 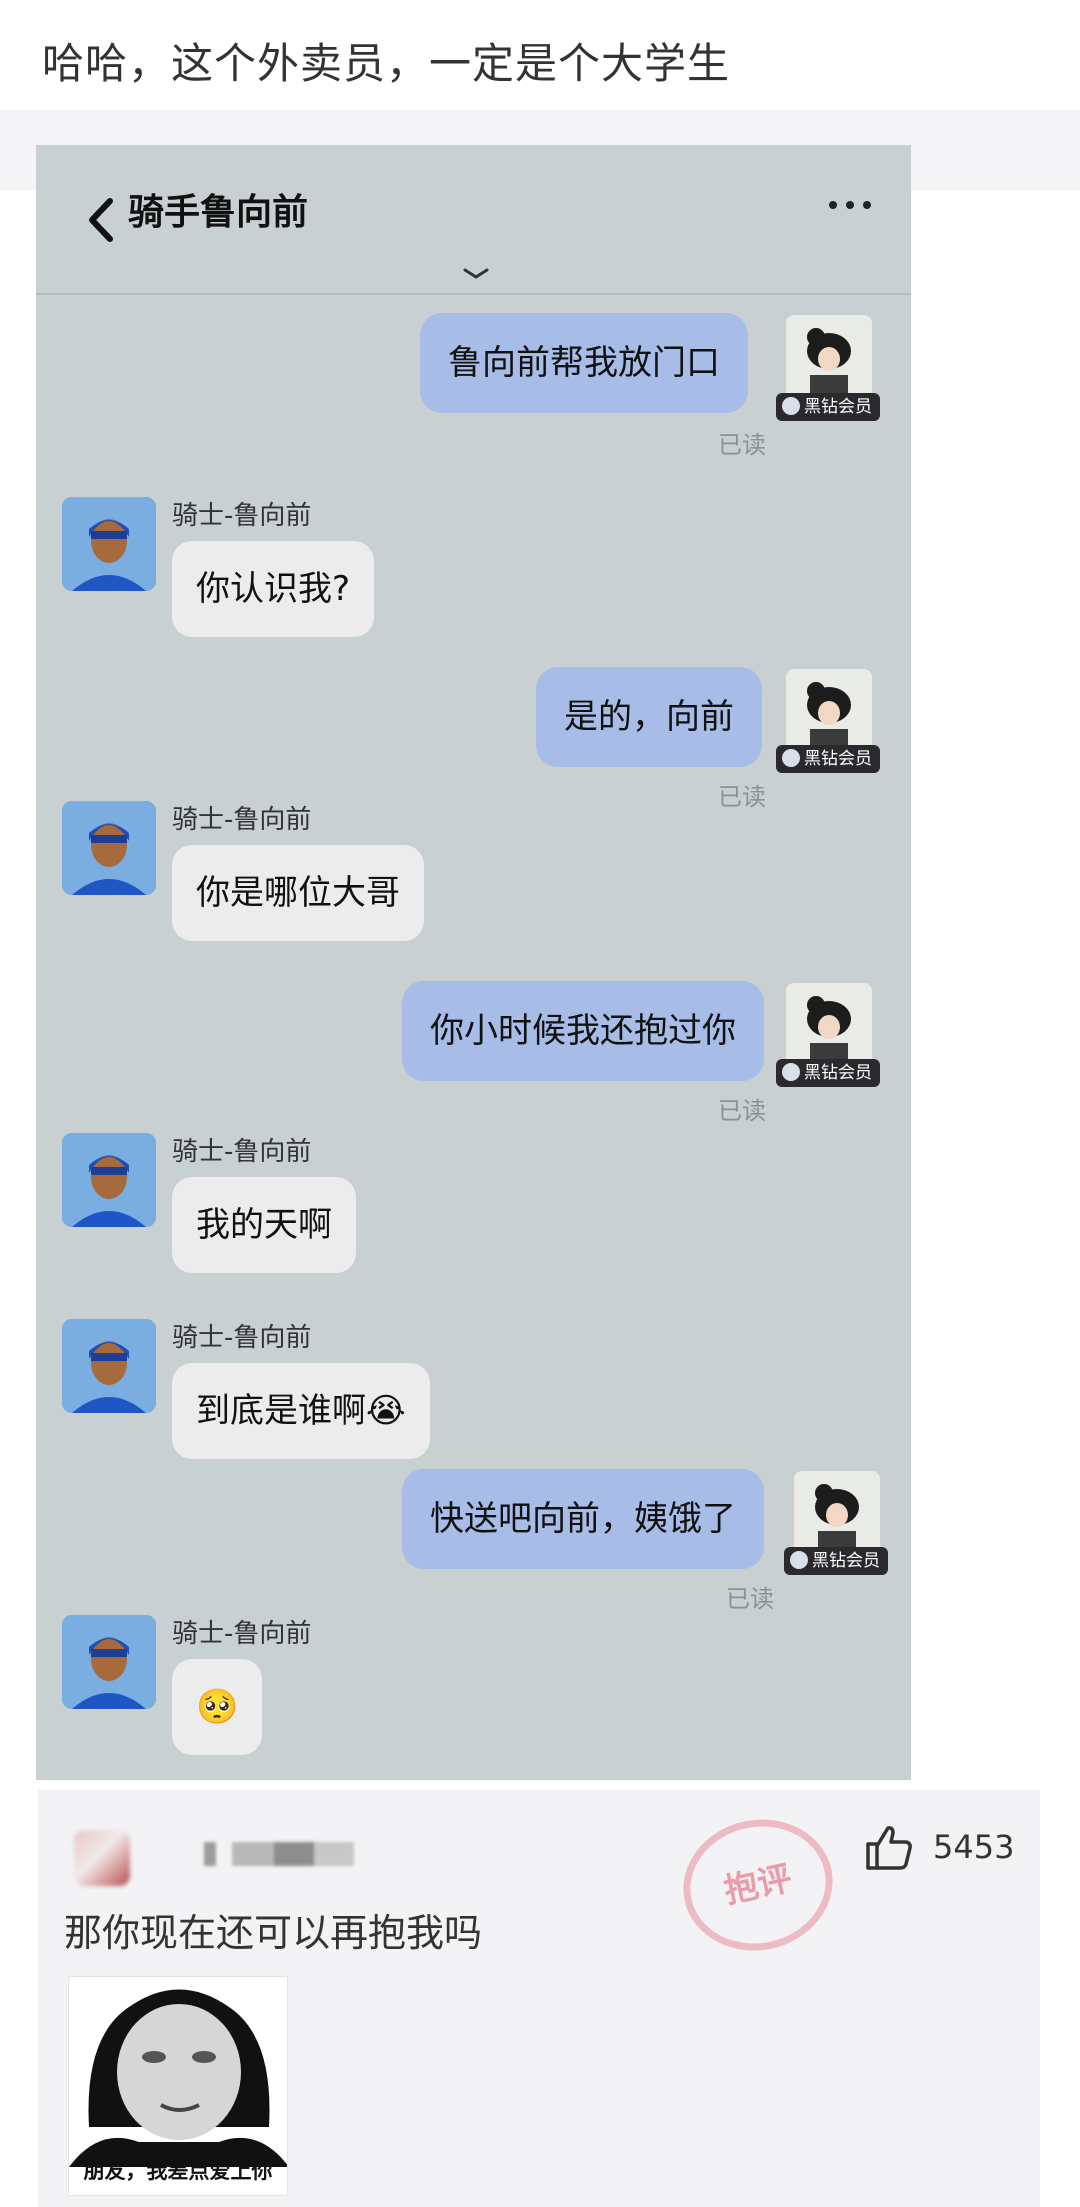 What do you see at coordinates (298, 893) in the screenshot?
I see `message-bubble: 你是哪位大哥` at bounding box center [298, 893].